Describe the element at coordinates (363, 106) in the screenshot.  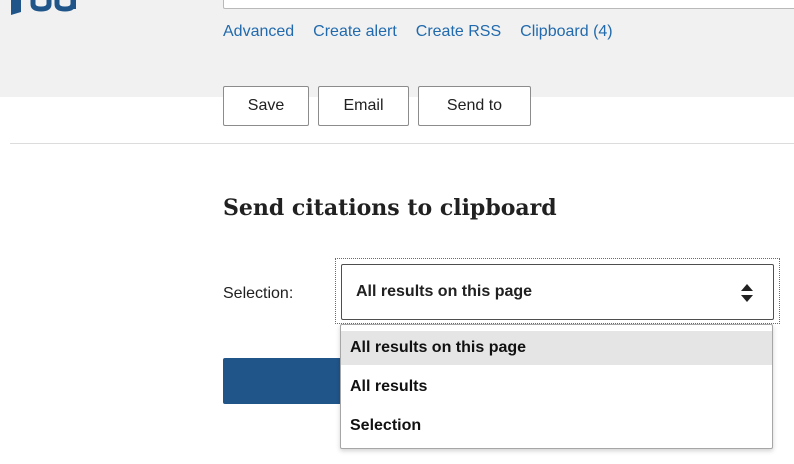
I see `email-button: Email` at that location.